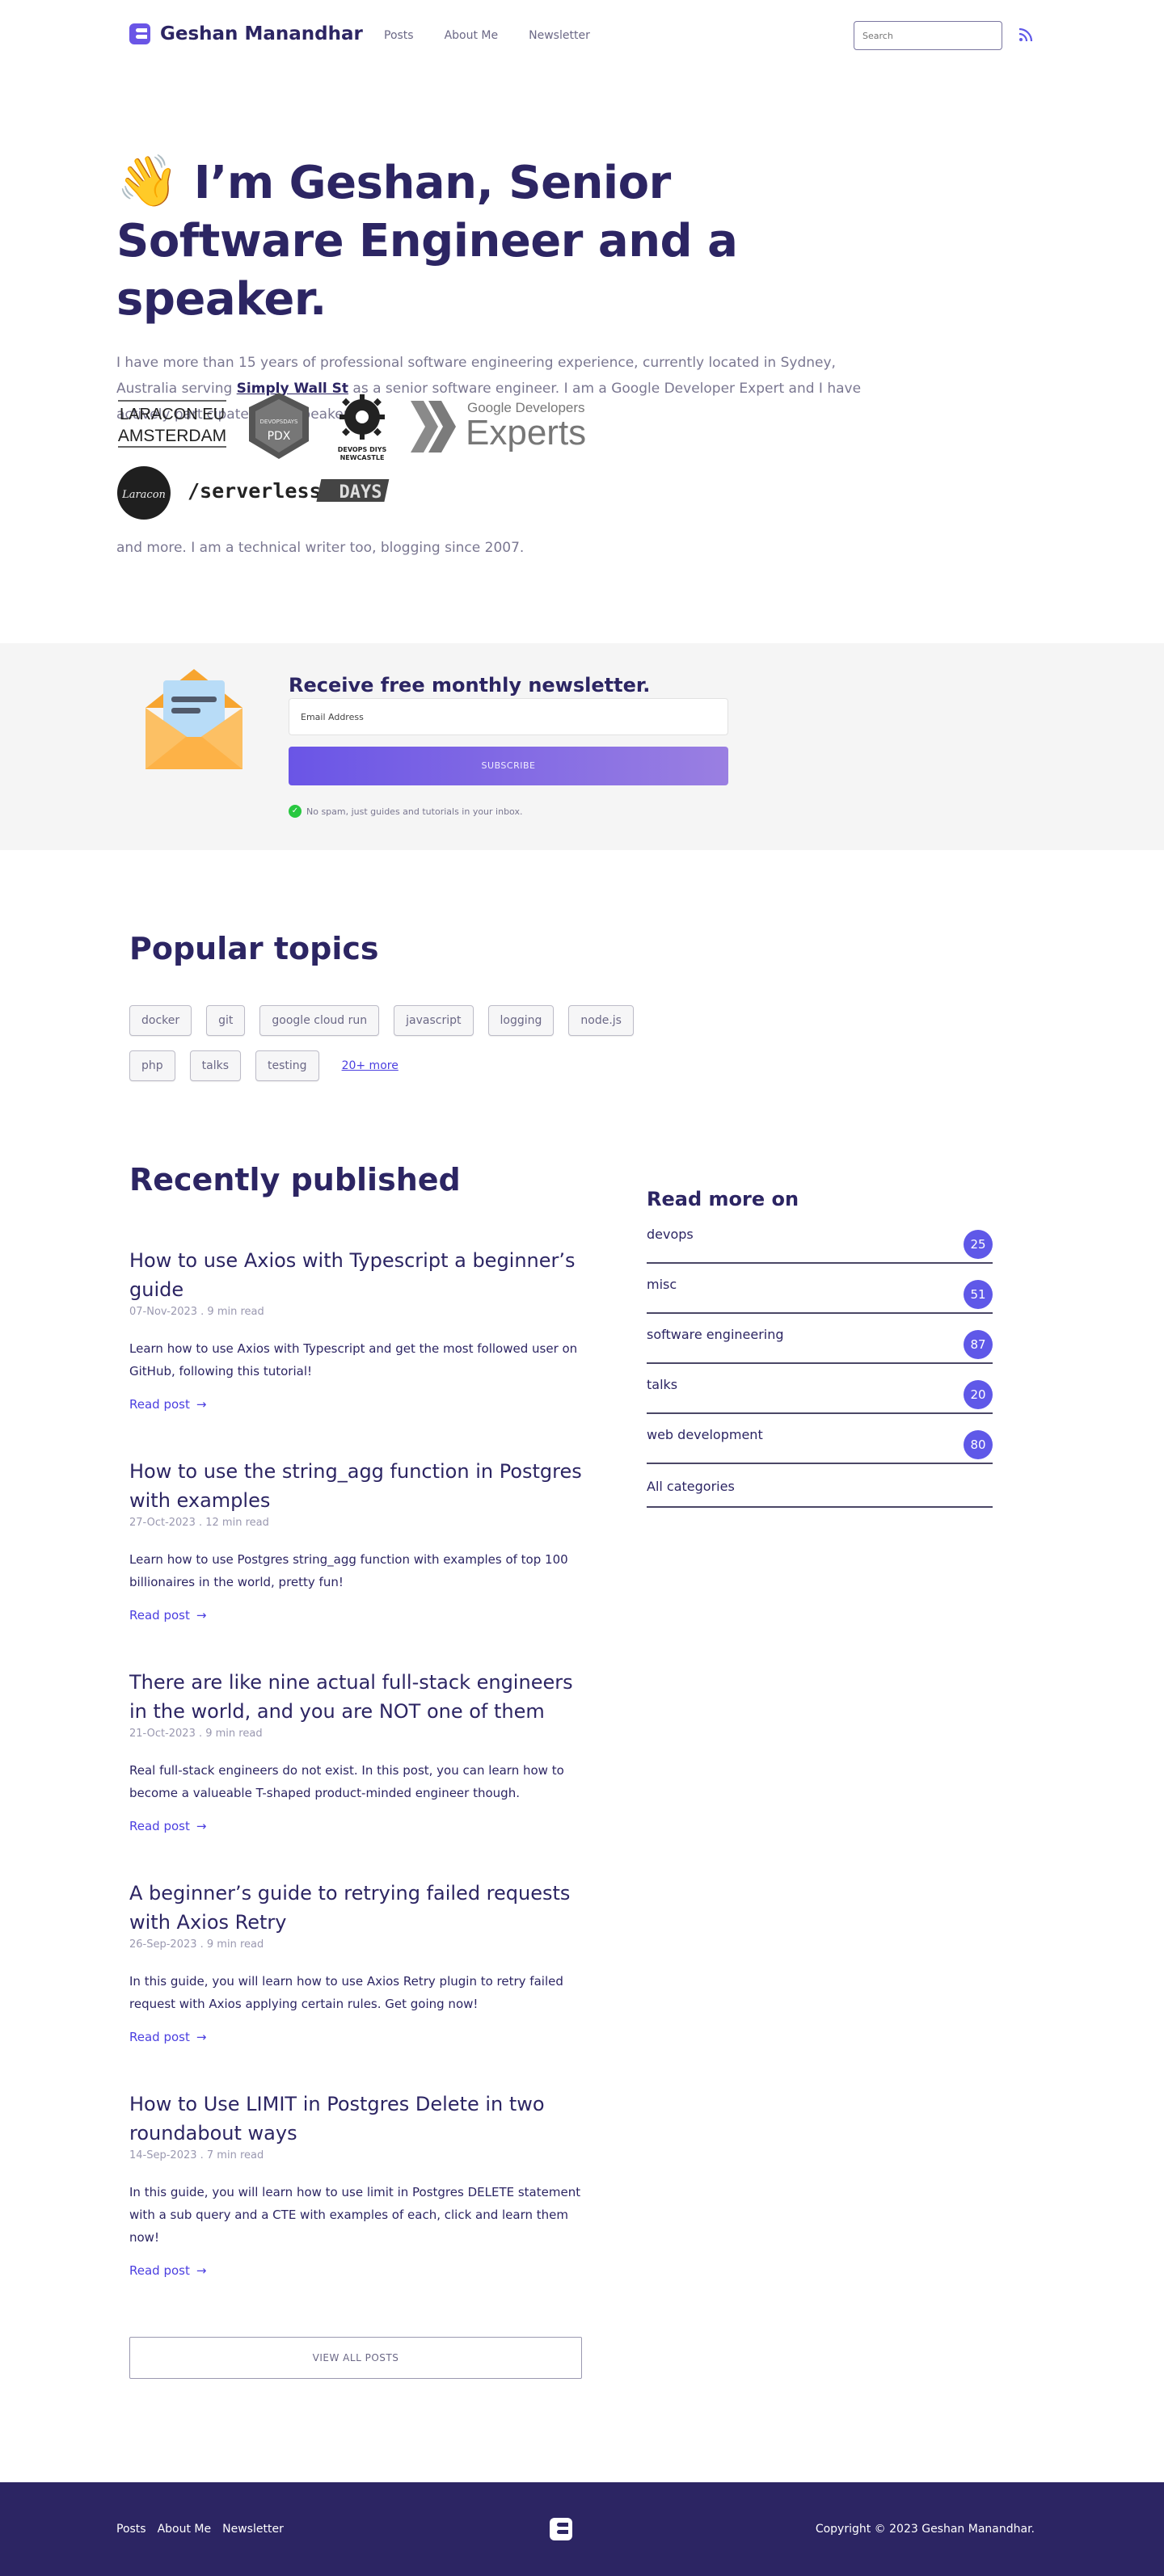 The image size is (1164, 2576). What do you see at coordinates (363, 449) in the screenshot?
I see `devops-newcastle-line1: DEVOPS DIYS` at bounding box center [363, 449].